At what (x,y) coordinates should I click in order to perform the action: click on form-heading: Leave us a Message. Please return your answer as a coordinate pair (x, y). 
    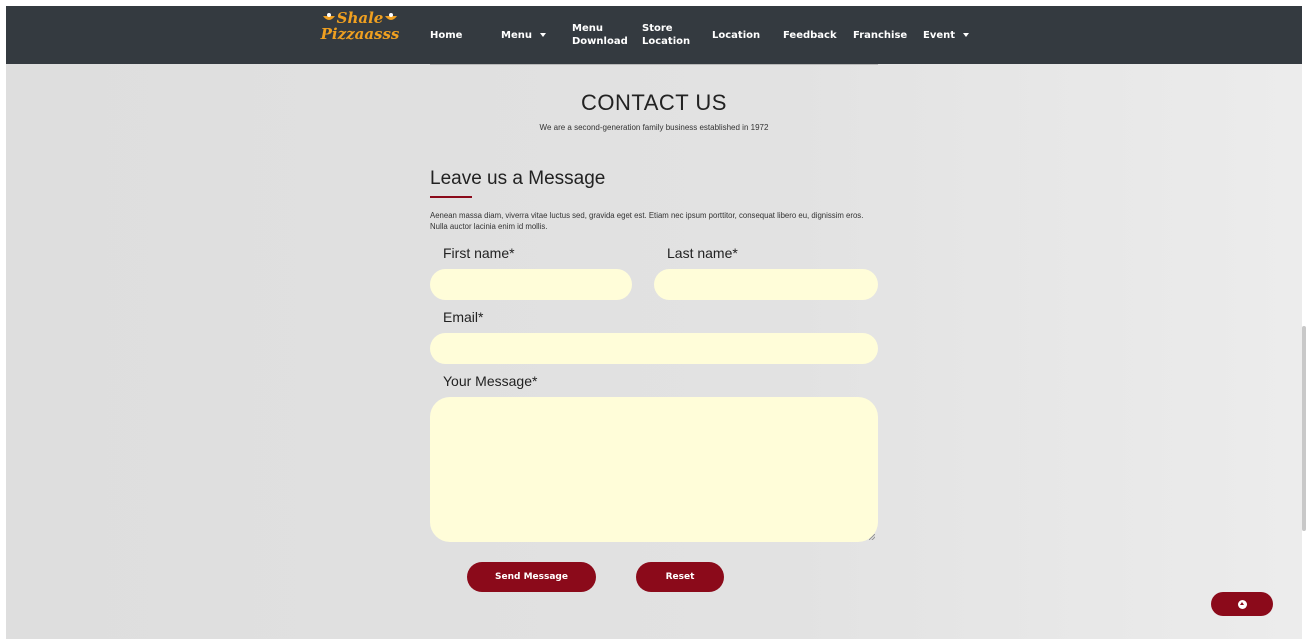
    Looking at the image, I should click on (518, 178).